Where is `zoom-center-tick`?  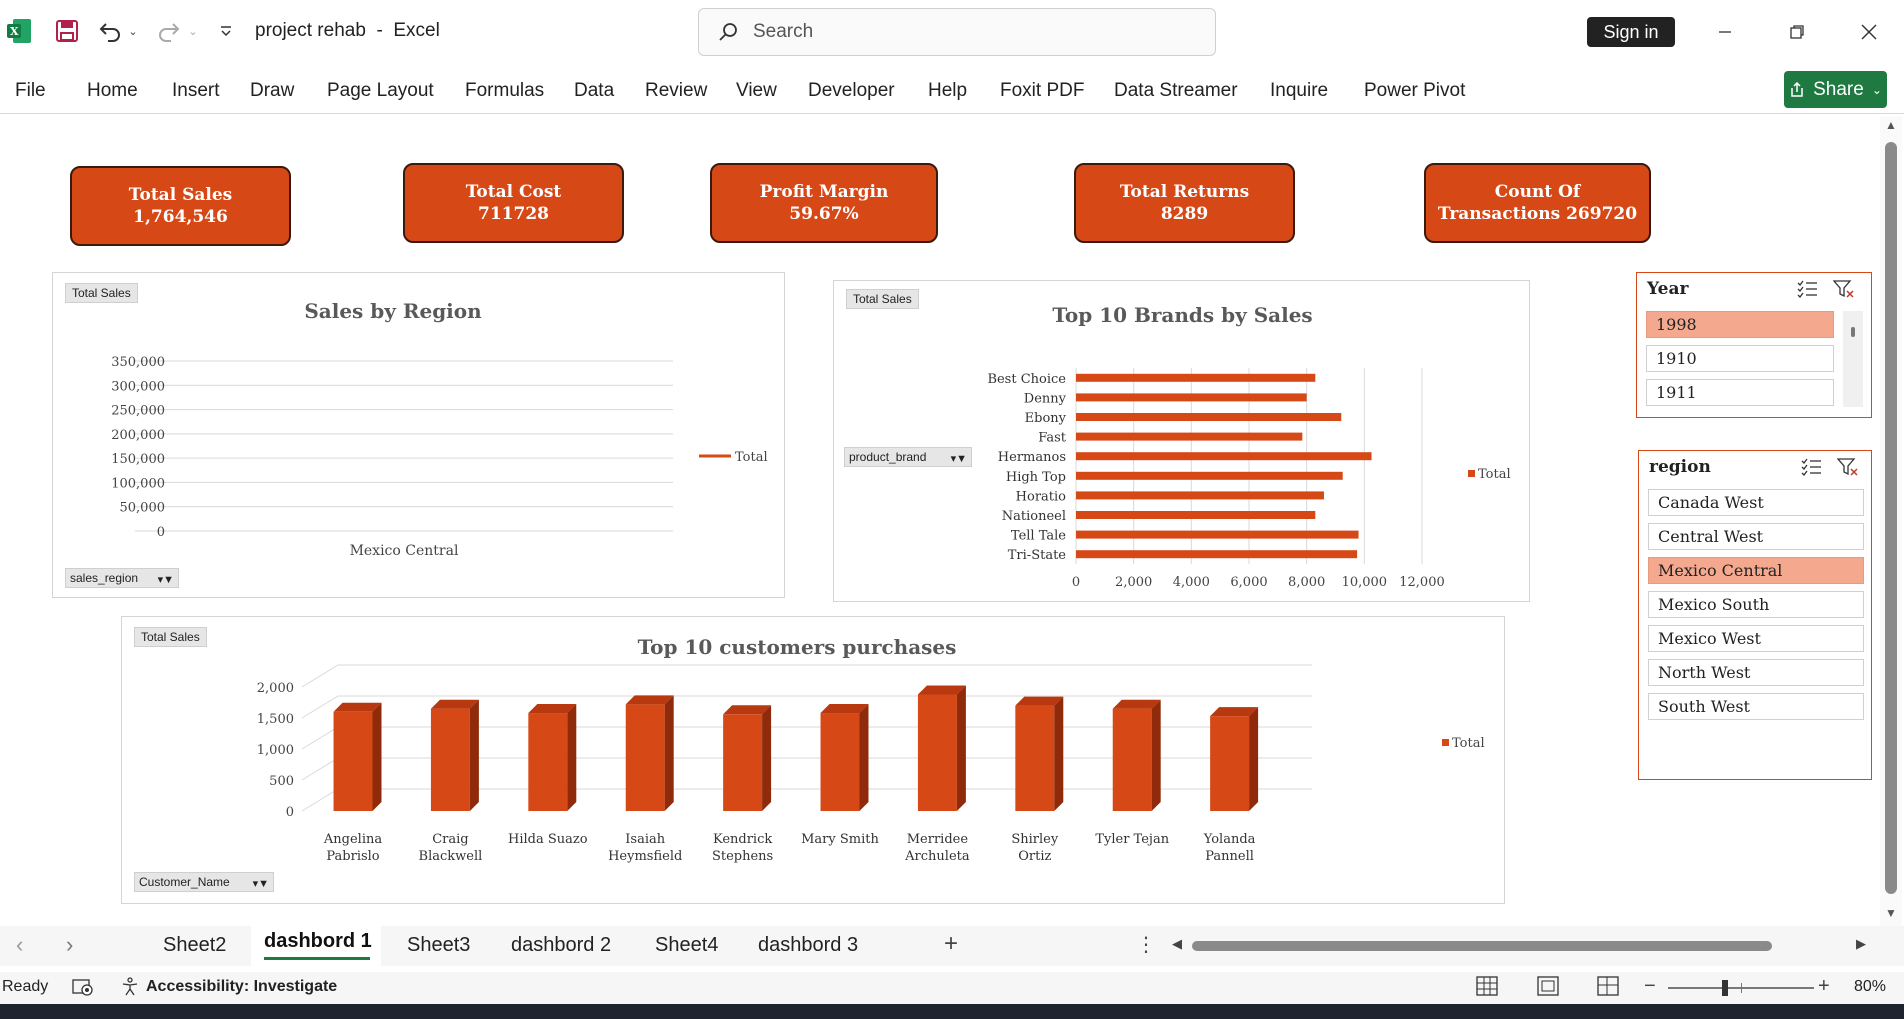 zoom-center-tick is located at coordinates (1741, 988).